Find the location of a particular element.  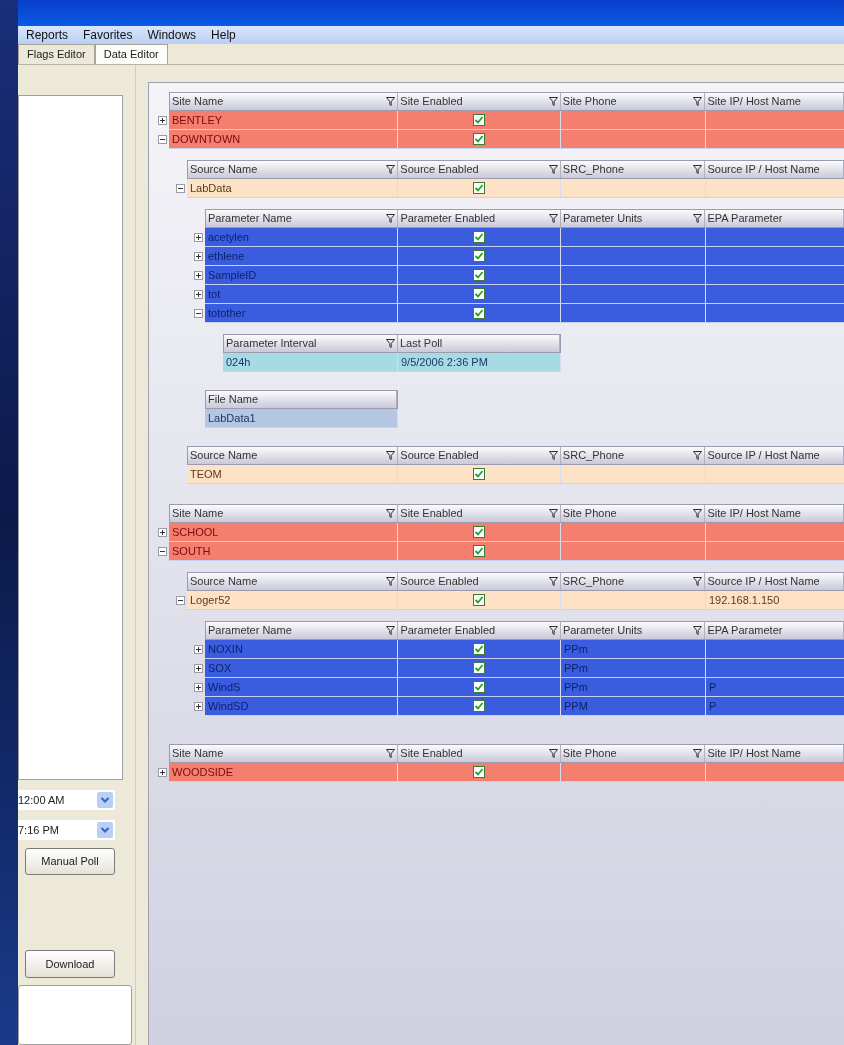

manual-poll-button: Manual Poll is located at coordinates (70, 861).